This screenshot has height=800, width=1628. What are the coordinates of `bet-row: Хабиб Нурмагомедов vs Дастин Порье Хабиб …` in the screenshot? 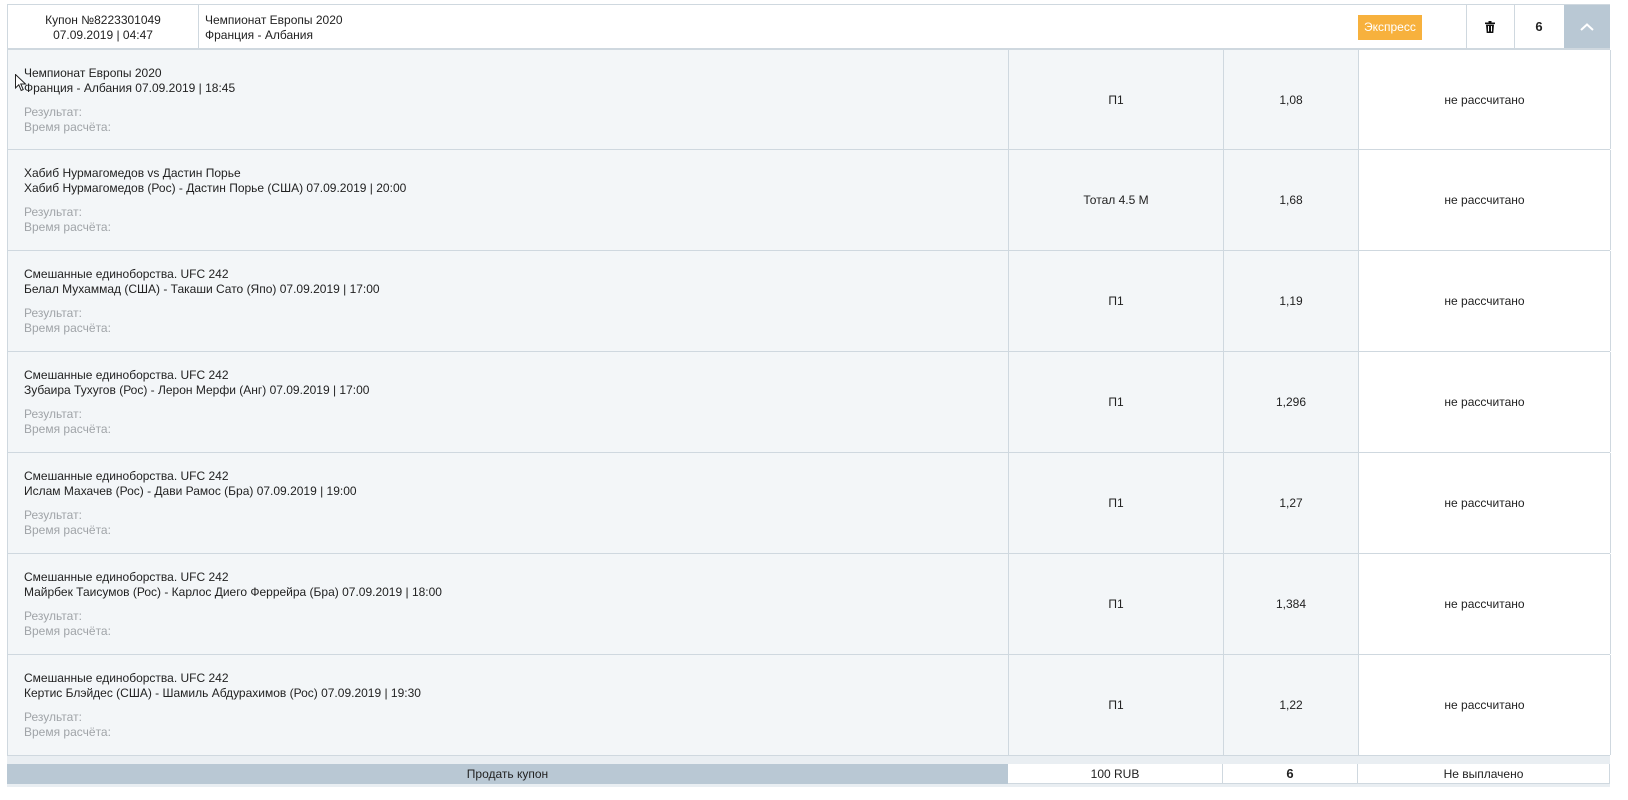 It's located at (809, 200).